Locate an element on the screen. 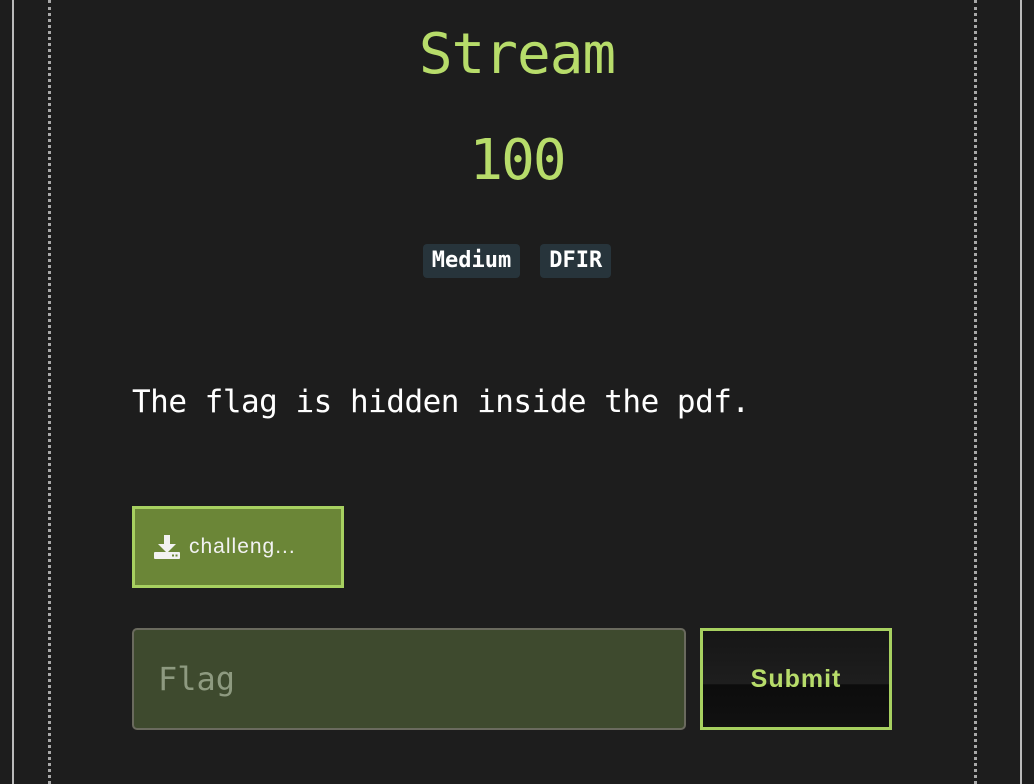 The height and width of the screenshot is (784, 1034). challenge-title: Stream is located at coordinates (517, 54).